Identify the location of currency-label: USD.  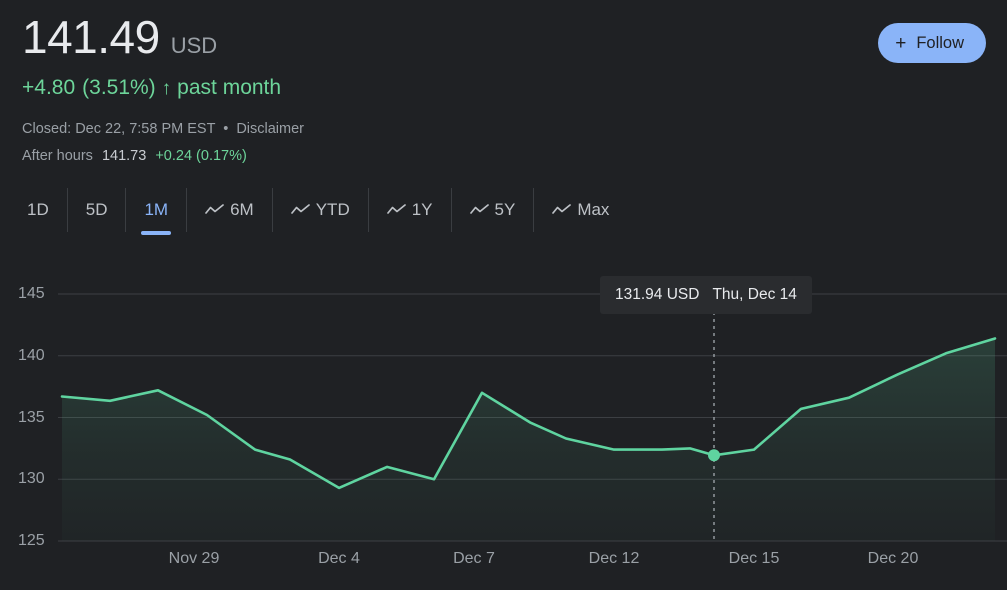
(194, 45).